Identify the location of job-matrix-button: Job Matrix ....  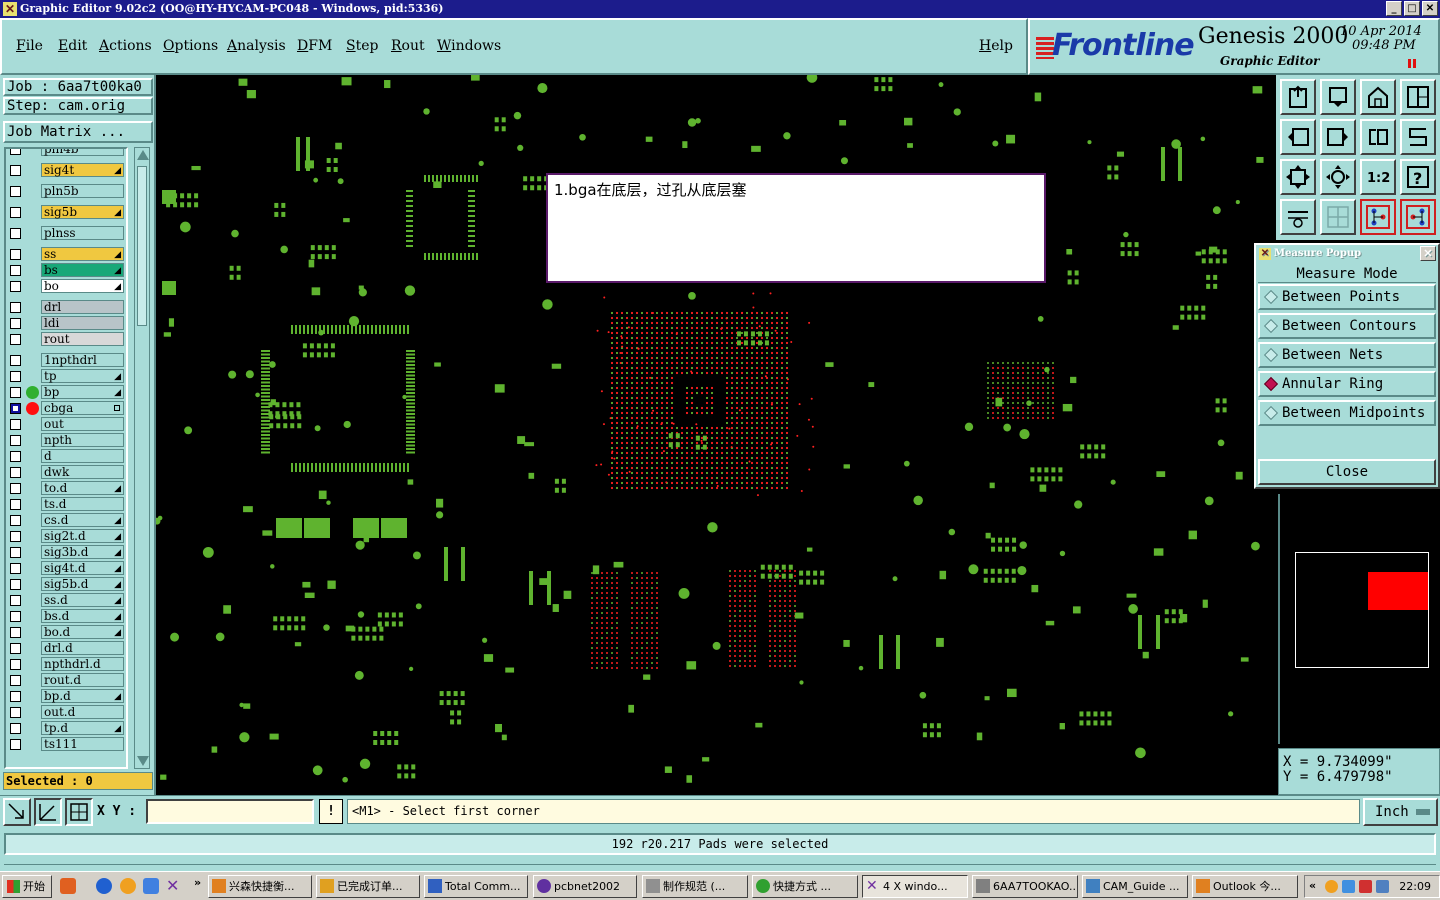
(78, 132).